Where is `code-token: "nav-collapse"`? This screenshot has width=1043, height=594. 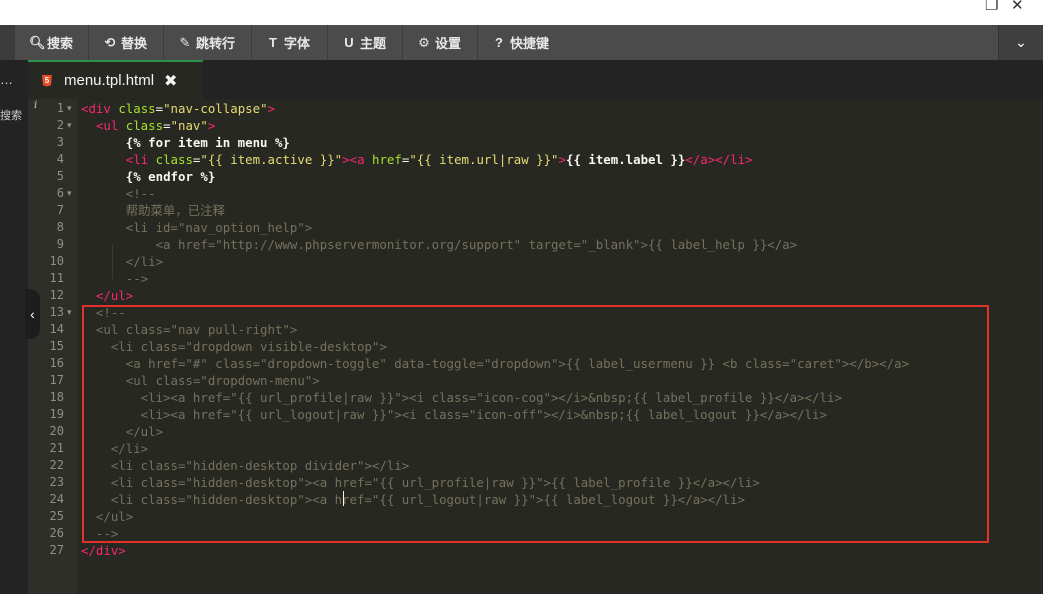
code-token: "nav-collapse" is located at coordinates (215, 108).